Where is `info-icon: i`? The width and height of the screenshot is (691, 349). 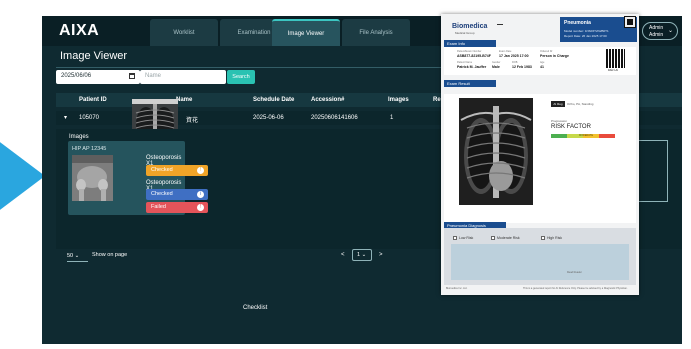
info-icon: i is located at coordinates (200, 194).